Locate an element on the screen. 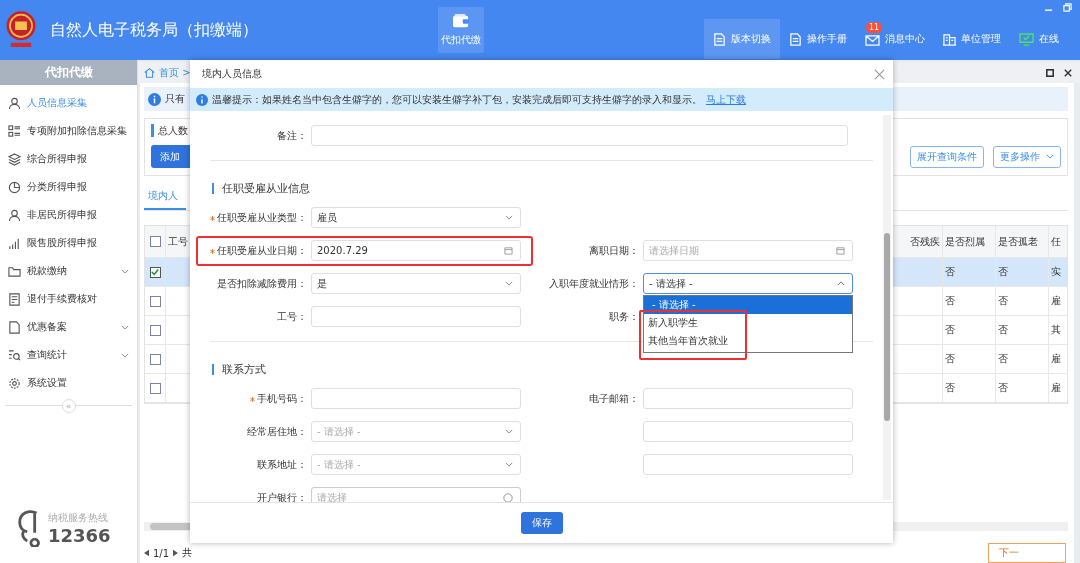 The width and height of the screenshot is (1080, 563). toolbar-button: 11 消息中心 is located at coordinates (895, 39).